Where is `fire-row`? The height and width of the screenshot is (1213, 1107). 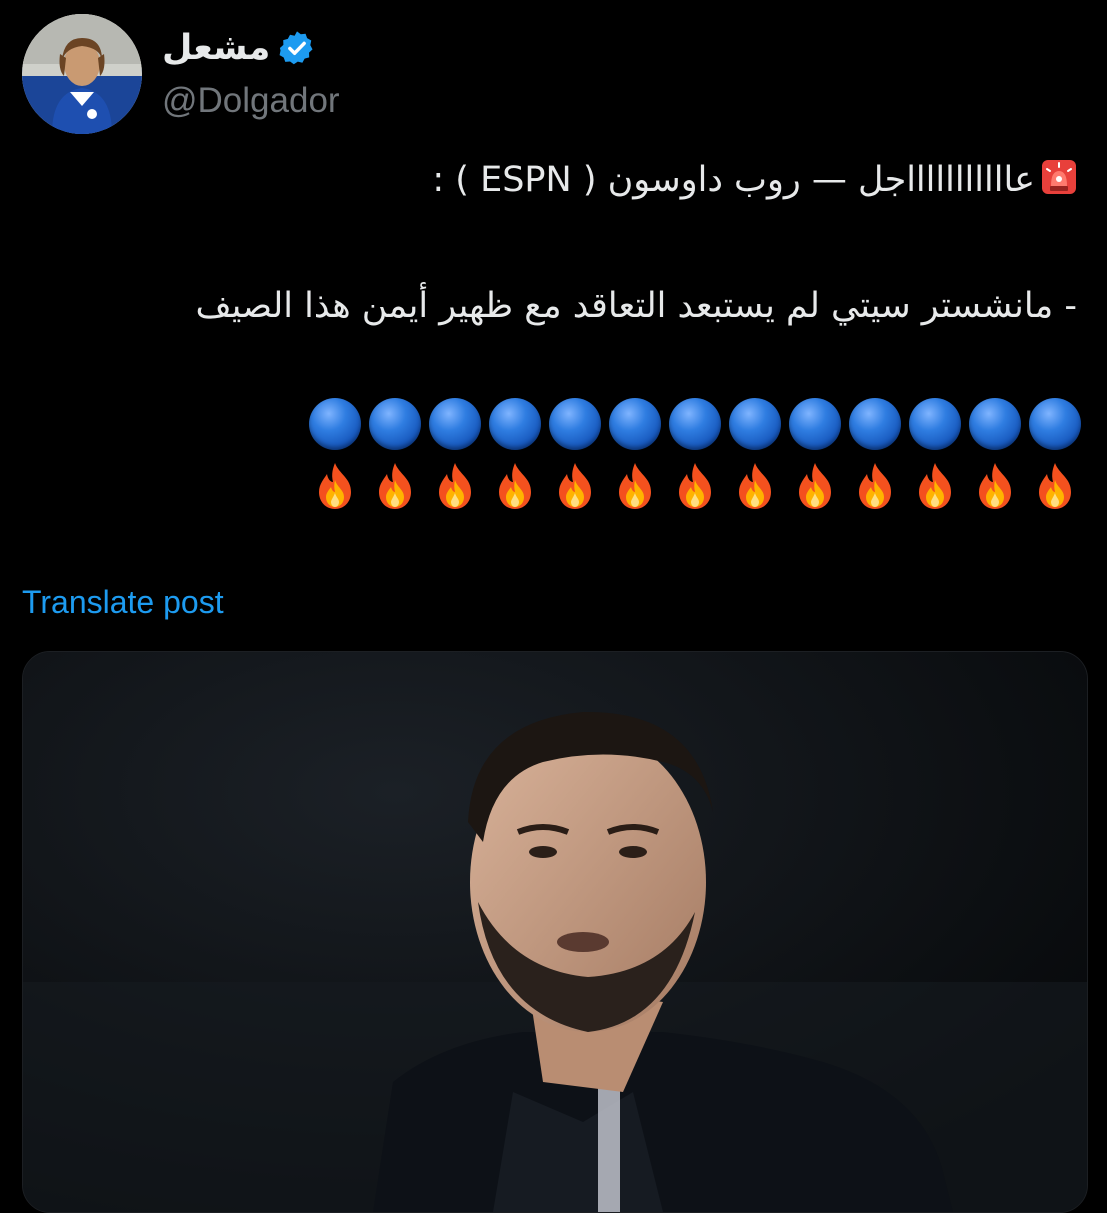 fire-row is located at coordinates (695, 486).